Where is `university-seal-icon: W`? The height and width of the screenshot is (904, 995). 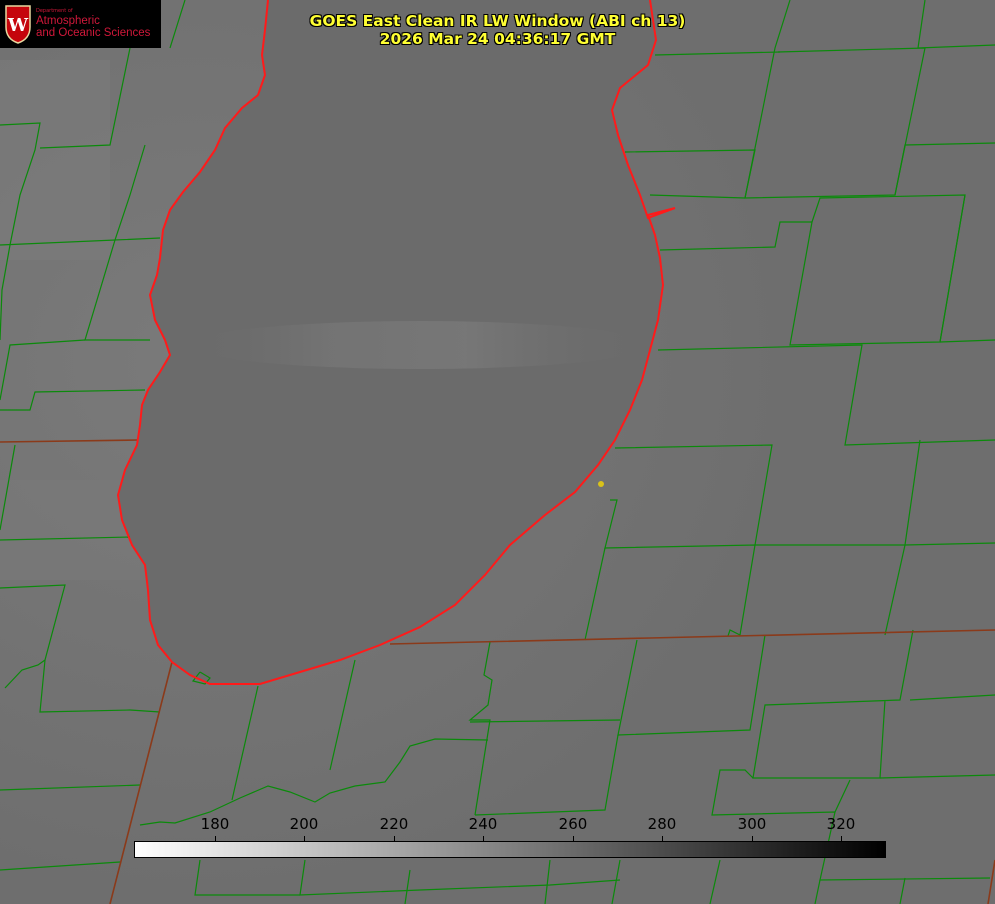 university-seal-icon: W is located at coordinates (18, 24).